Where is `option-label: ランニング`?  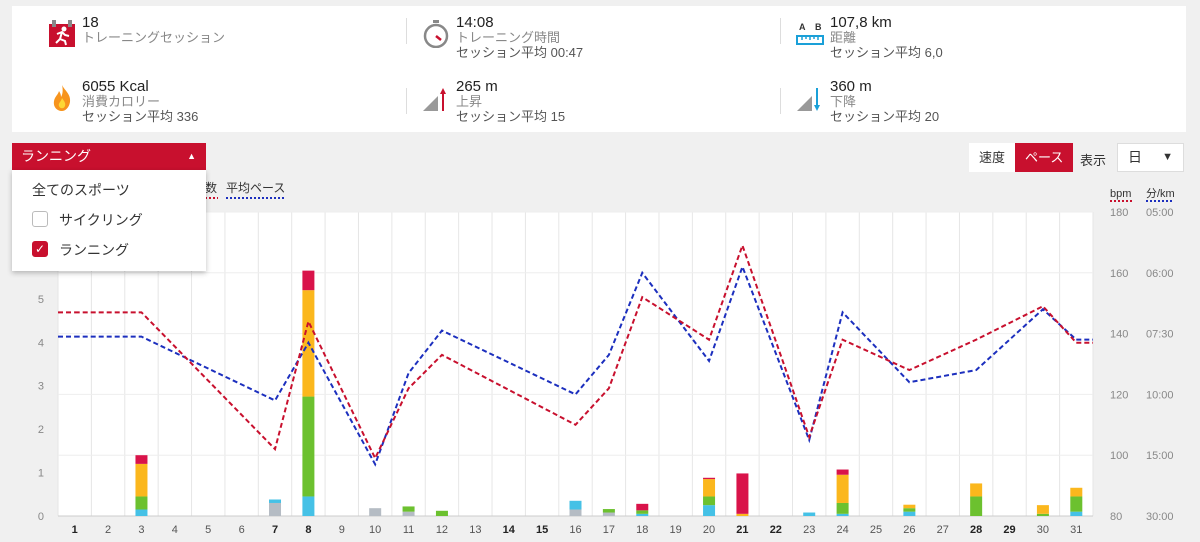
option-label: ランニング is located at coordinates (94, 250).